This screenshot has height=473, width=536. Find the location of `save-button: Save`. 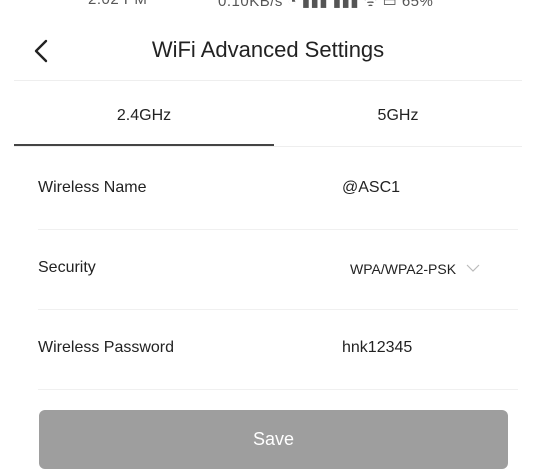

save-button: Save is located at coordinates (273, 439).